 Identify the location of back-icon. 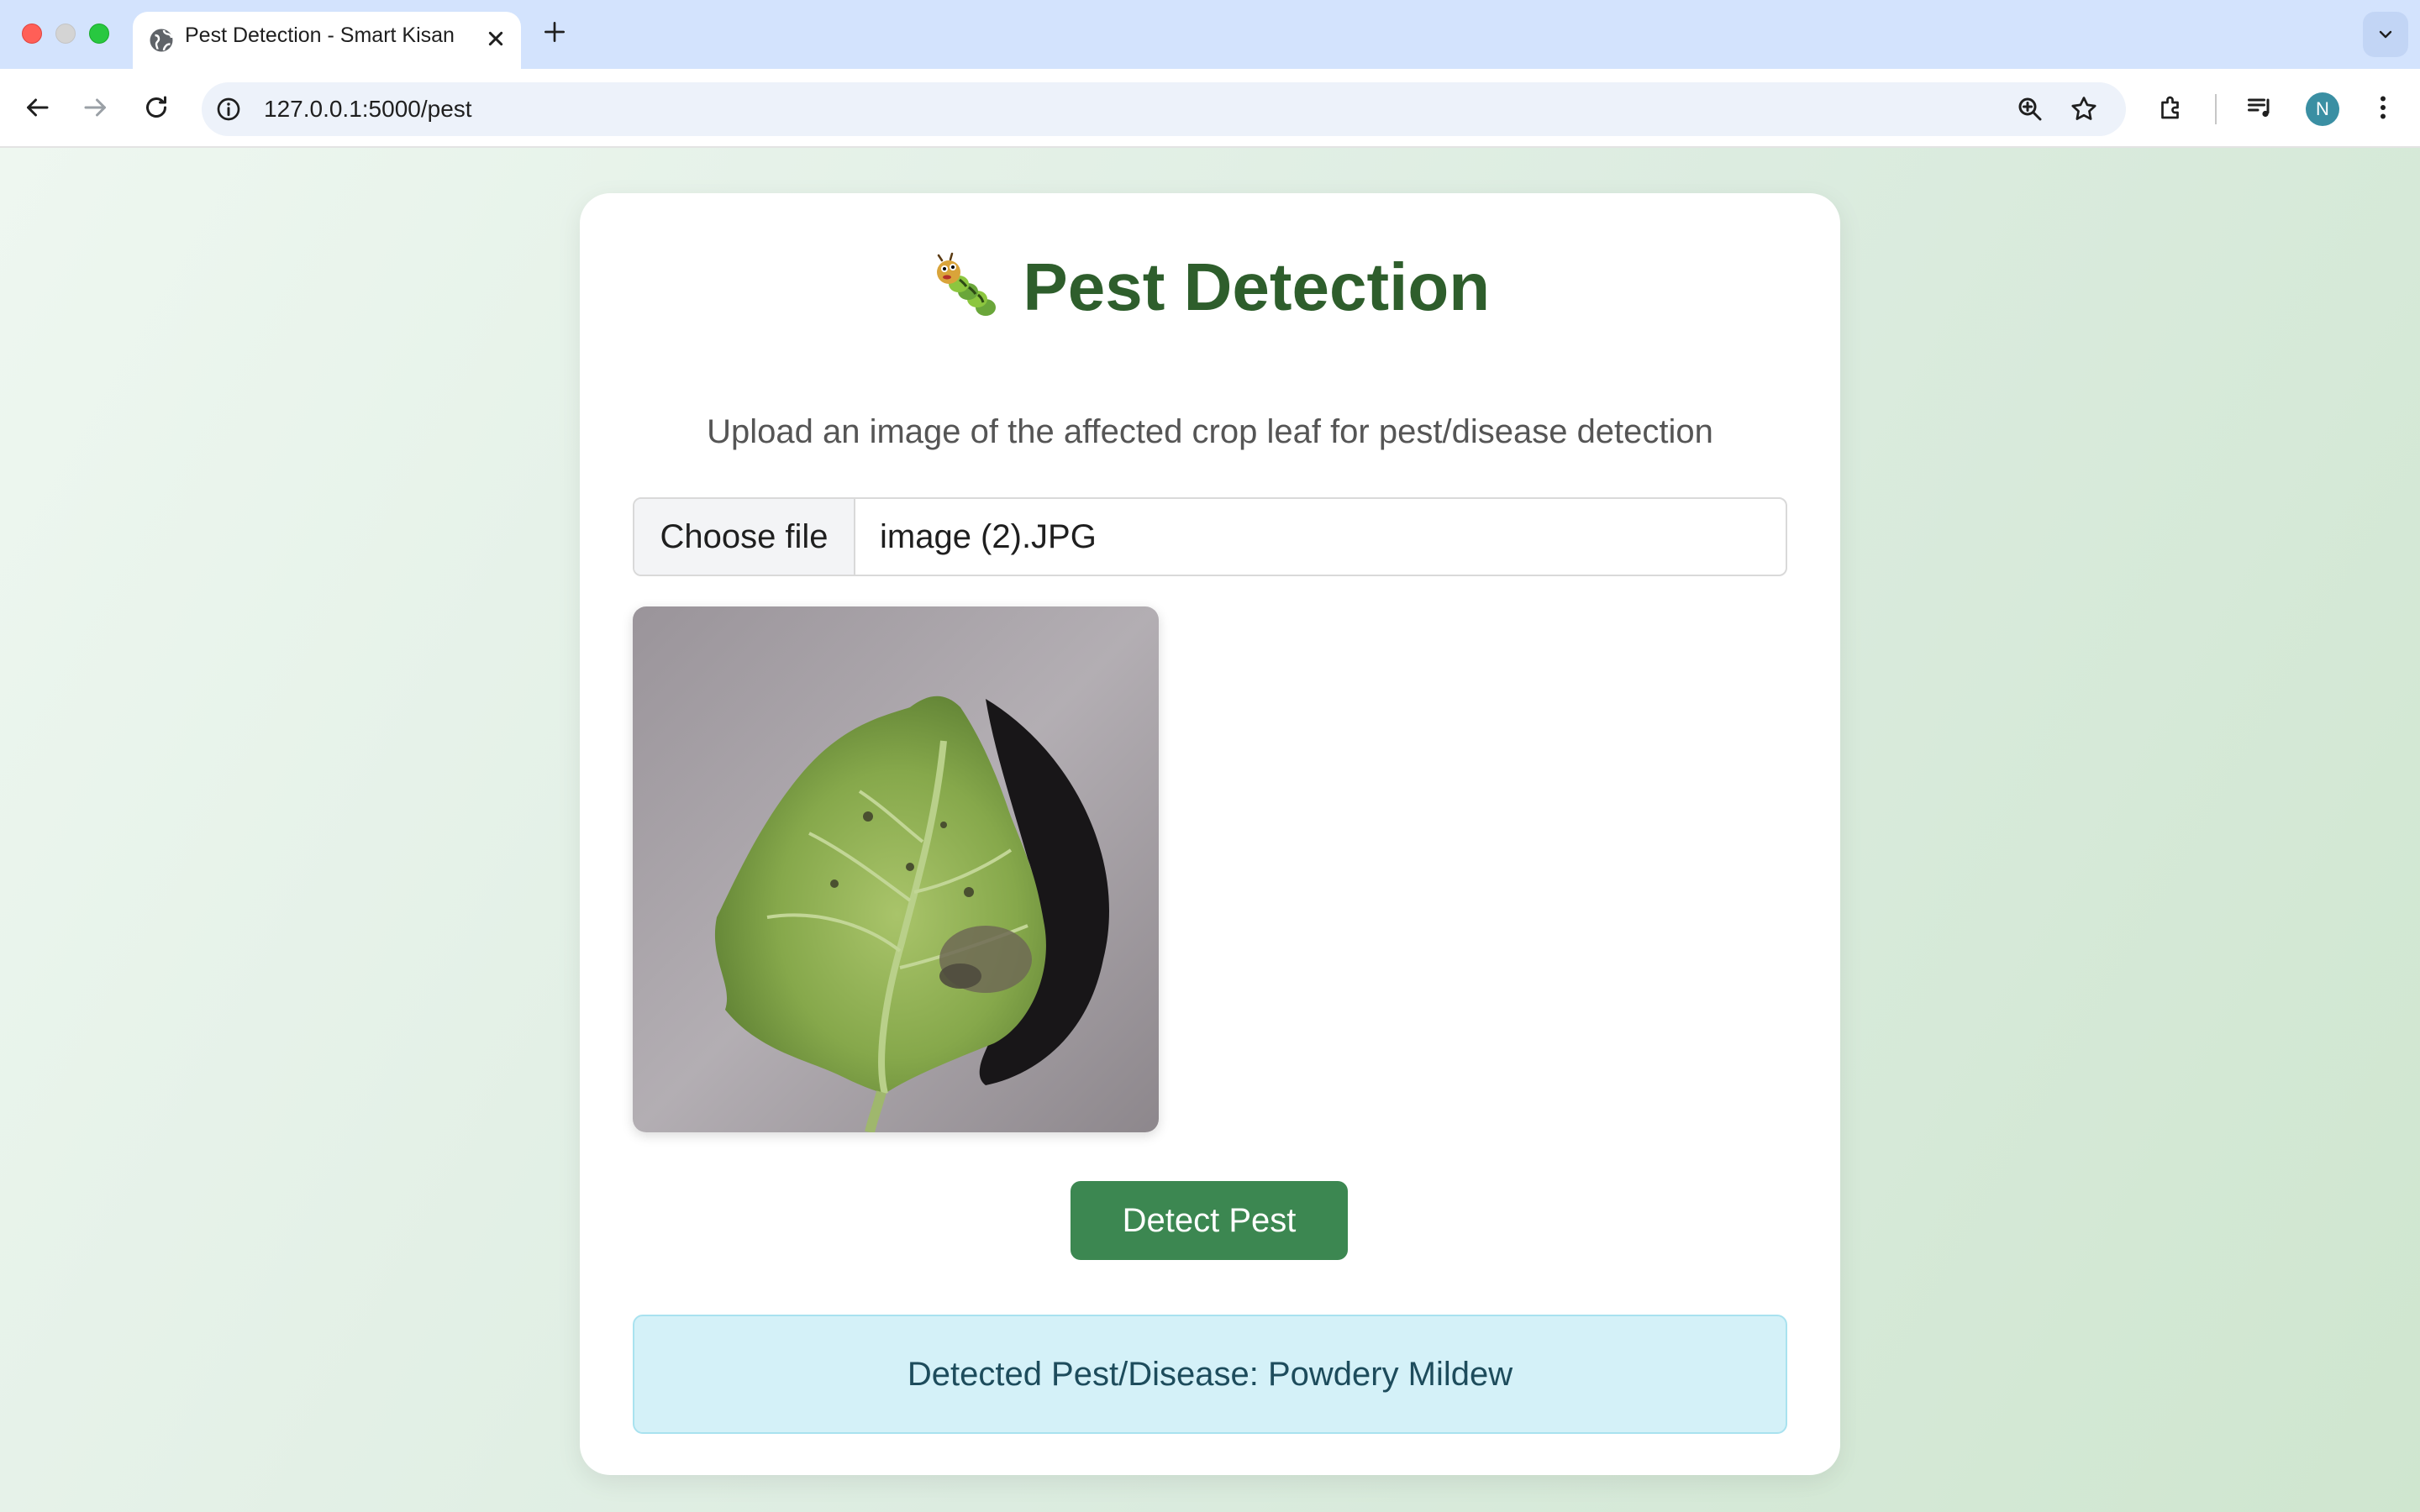
(37, 107).